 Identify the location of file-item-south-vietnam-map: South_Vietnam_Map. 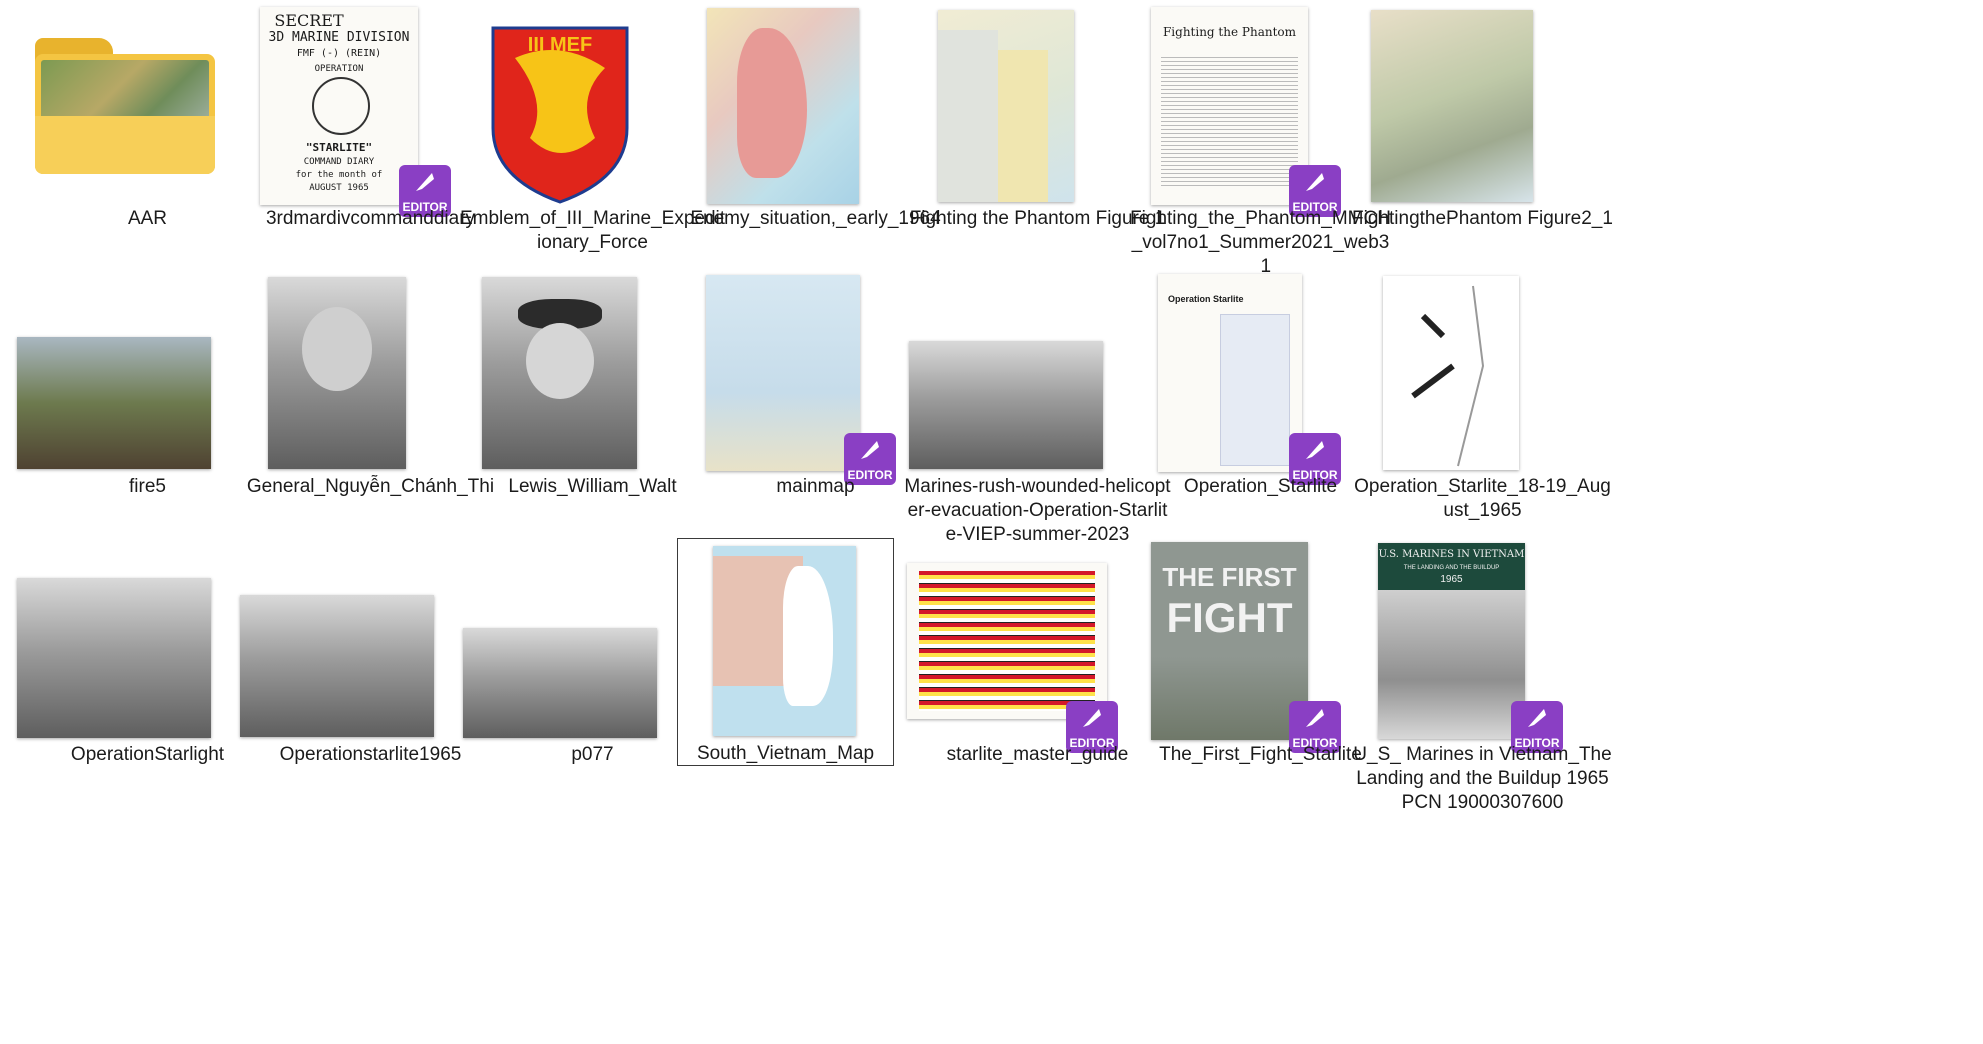
(785, 652).